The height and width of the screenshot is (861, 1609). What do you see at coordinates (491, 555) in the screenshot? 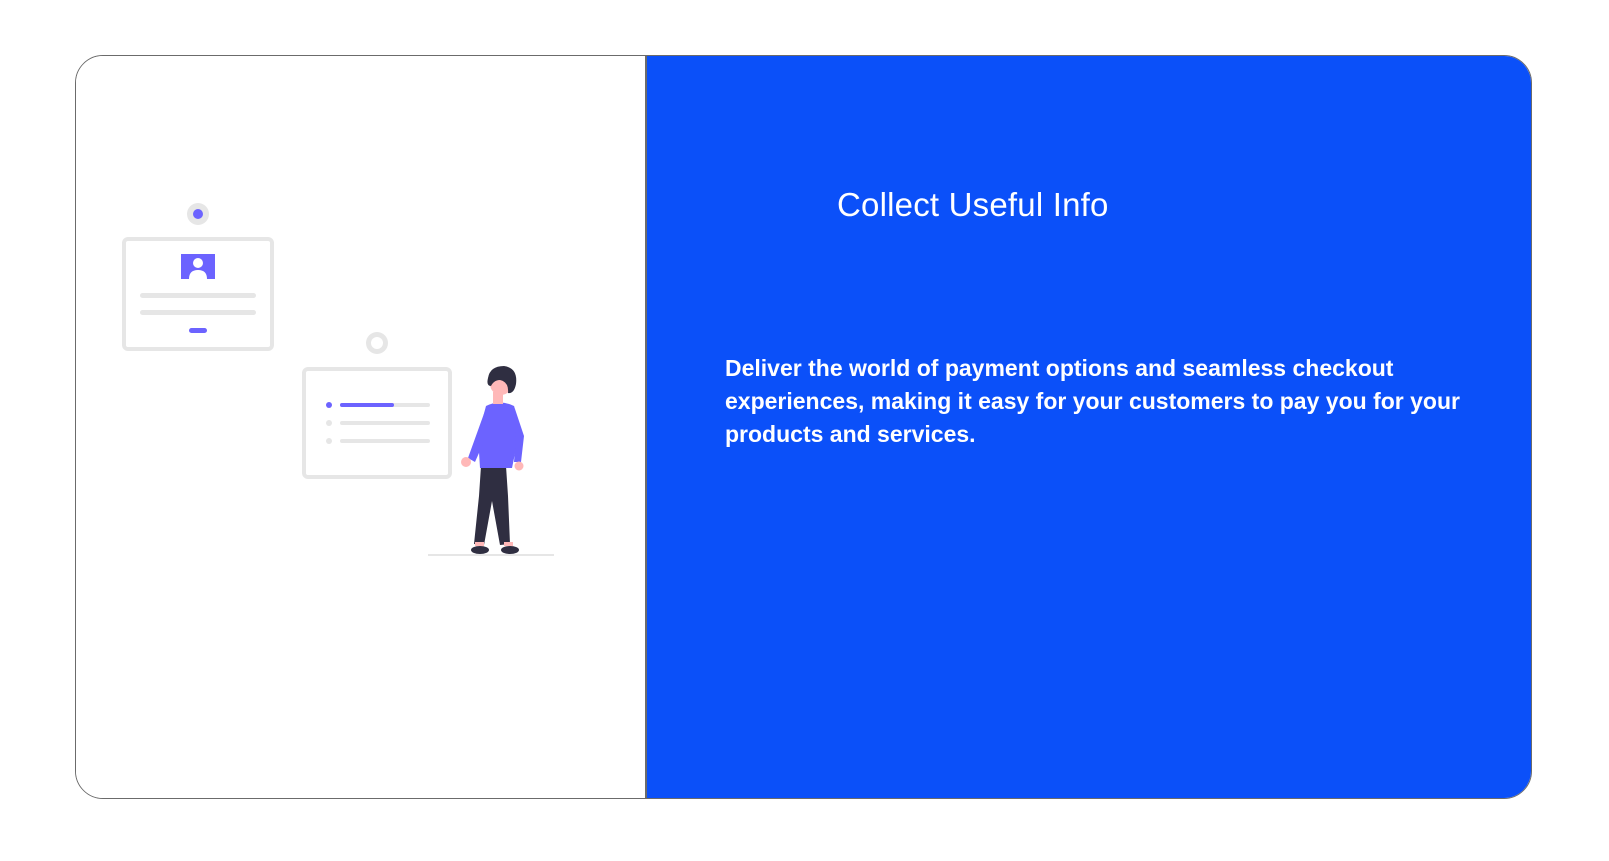
I see `ground-line` at bounding box center [491, 555].